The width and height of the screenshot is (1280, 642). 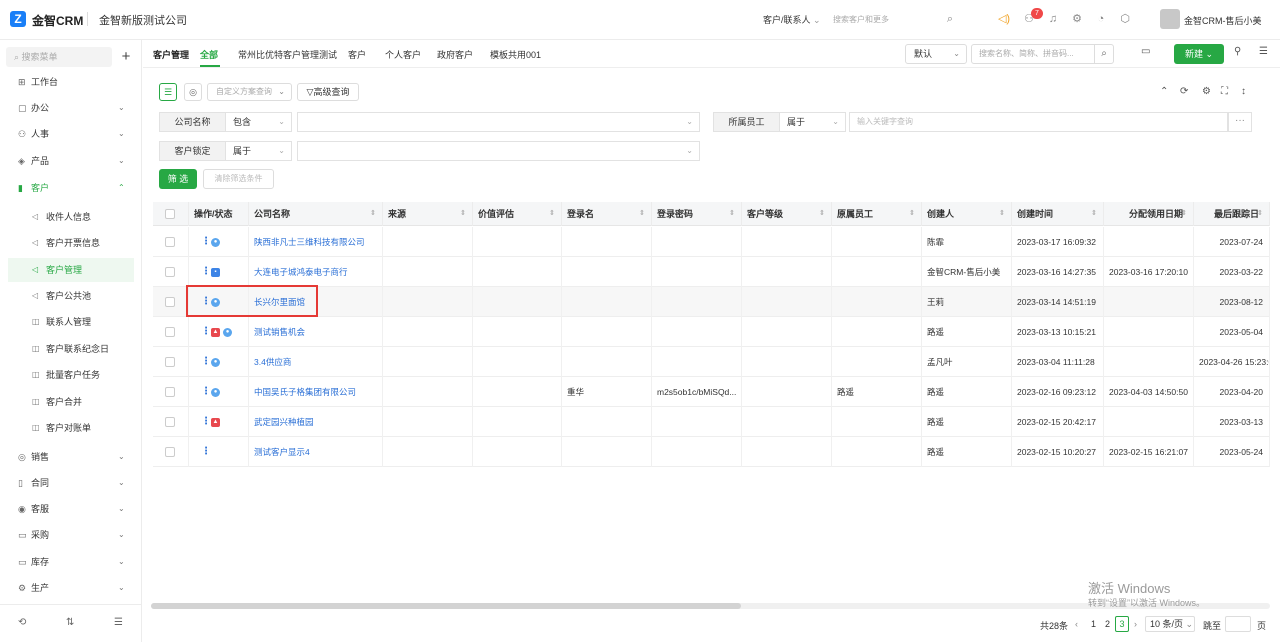 I want to click on sidebar-item-purchase: ▭ 采购 ⌄, so click(x=71, y=535).